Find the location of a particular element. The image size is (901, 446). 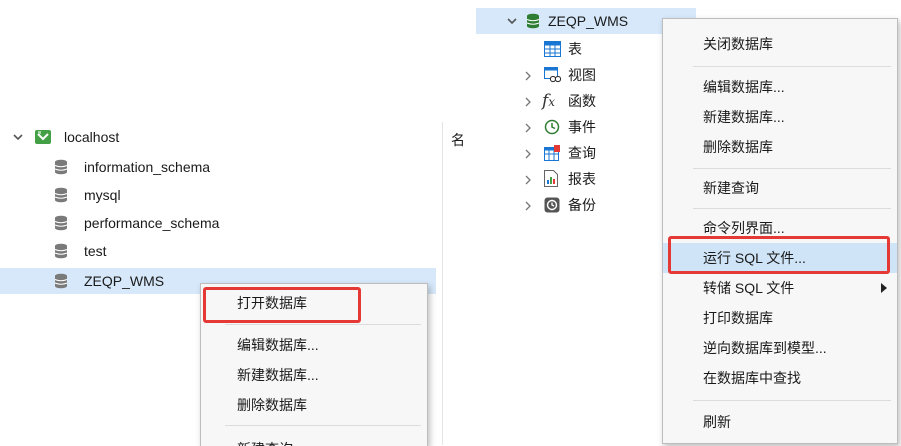

menu-item-close-database: 关闭数据库 is located at coordinates (780, 44).